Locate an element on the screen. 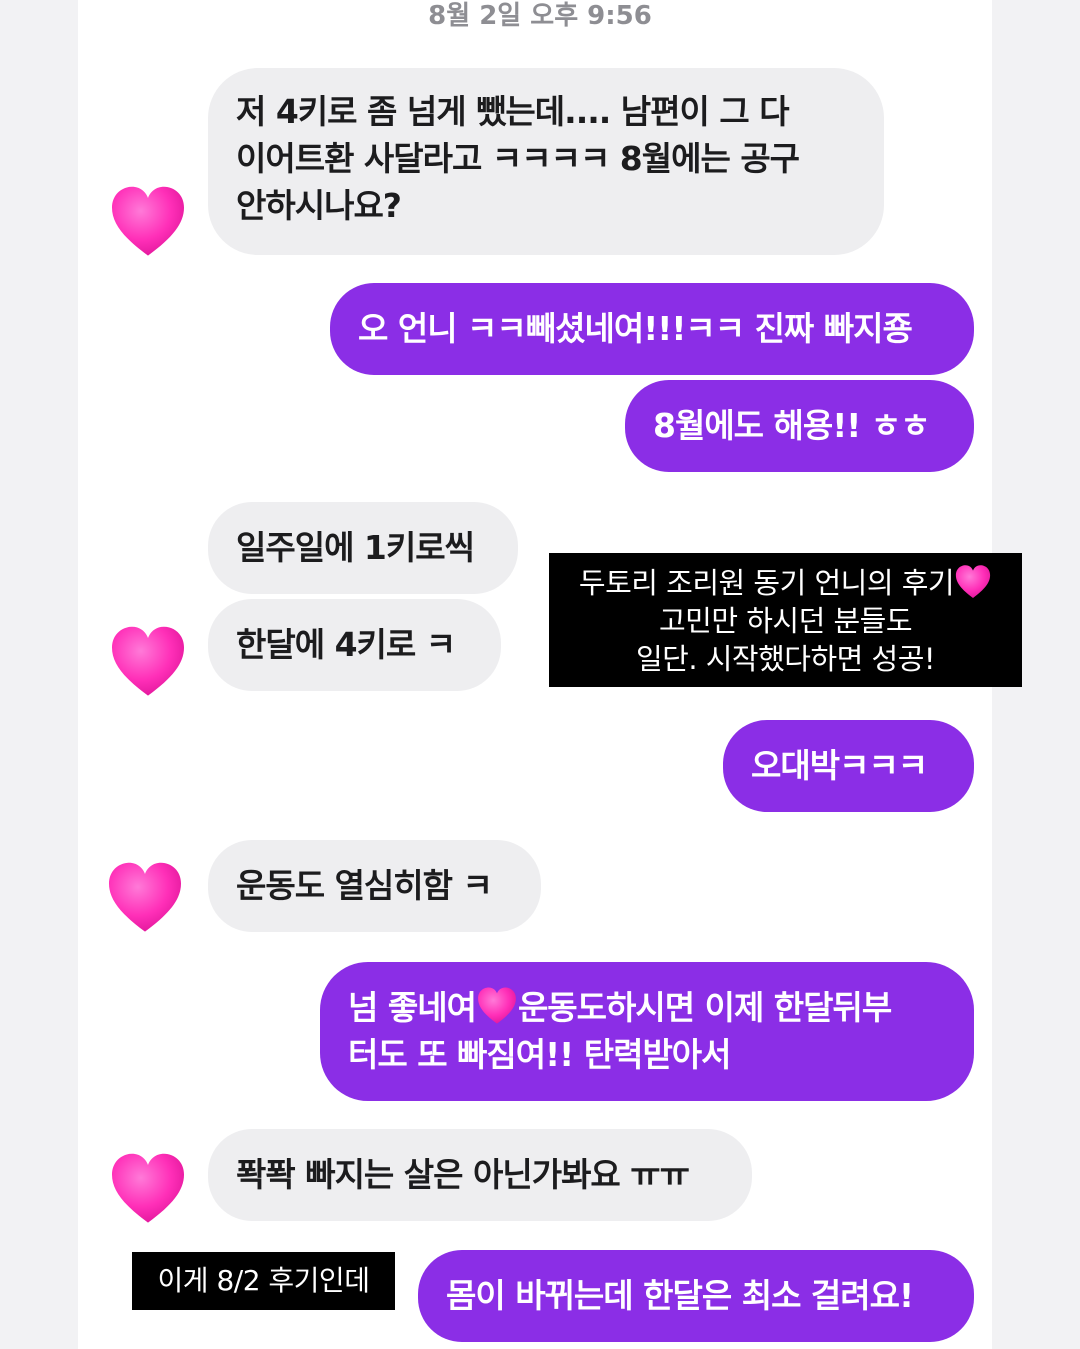 The height and width of the screenshot is (1349, 1080). message-bubble-outgoing: 8월에도 해용!! ㅎㅎ is located at coordinates (799, 426).